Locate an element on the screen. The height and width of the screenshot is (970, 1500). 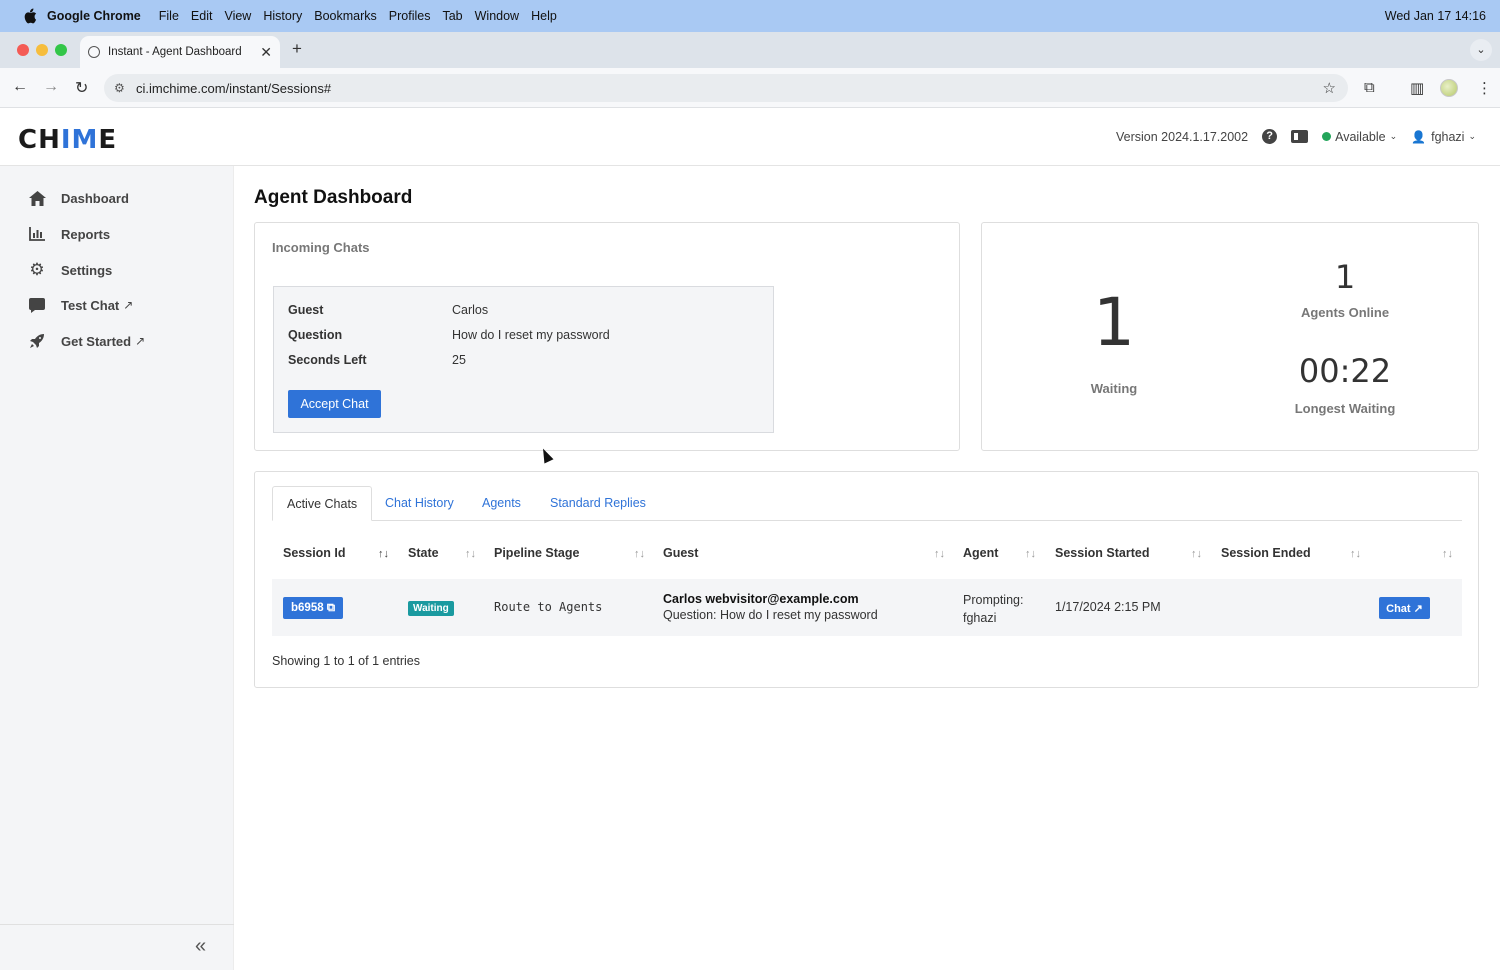
guest-question-cell: Question: How do I reset my password is located at coordinates (770, 615).